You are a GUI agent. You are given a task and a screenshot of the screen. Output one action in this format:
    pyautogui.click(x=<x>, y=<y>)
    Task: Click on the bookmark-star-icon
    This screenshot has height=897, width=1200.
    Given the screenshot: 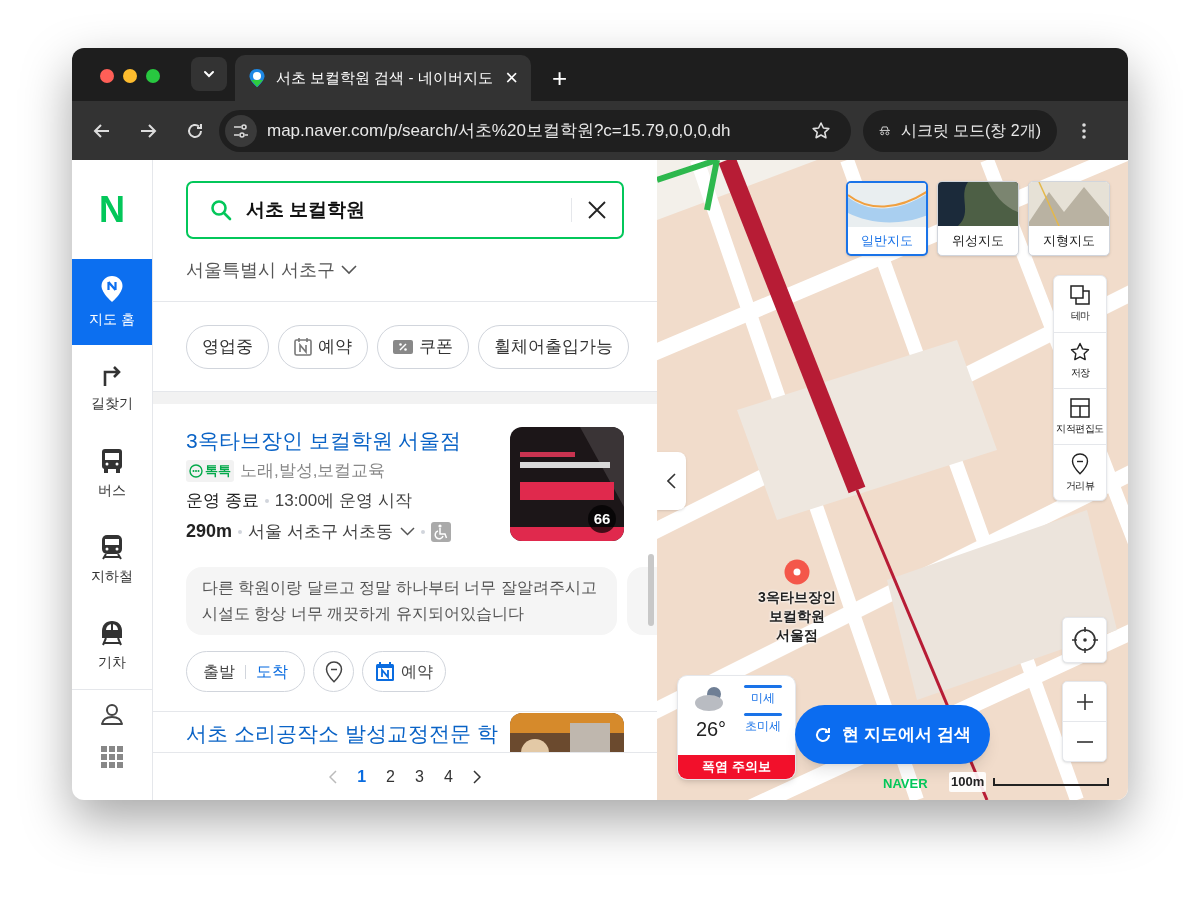 What is the action you would take?
    pyautogui.click(x=821, y=130)
    